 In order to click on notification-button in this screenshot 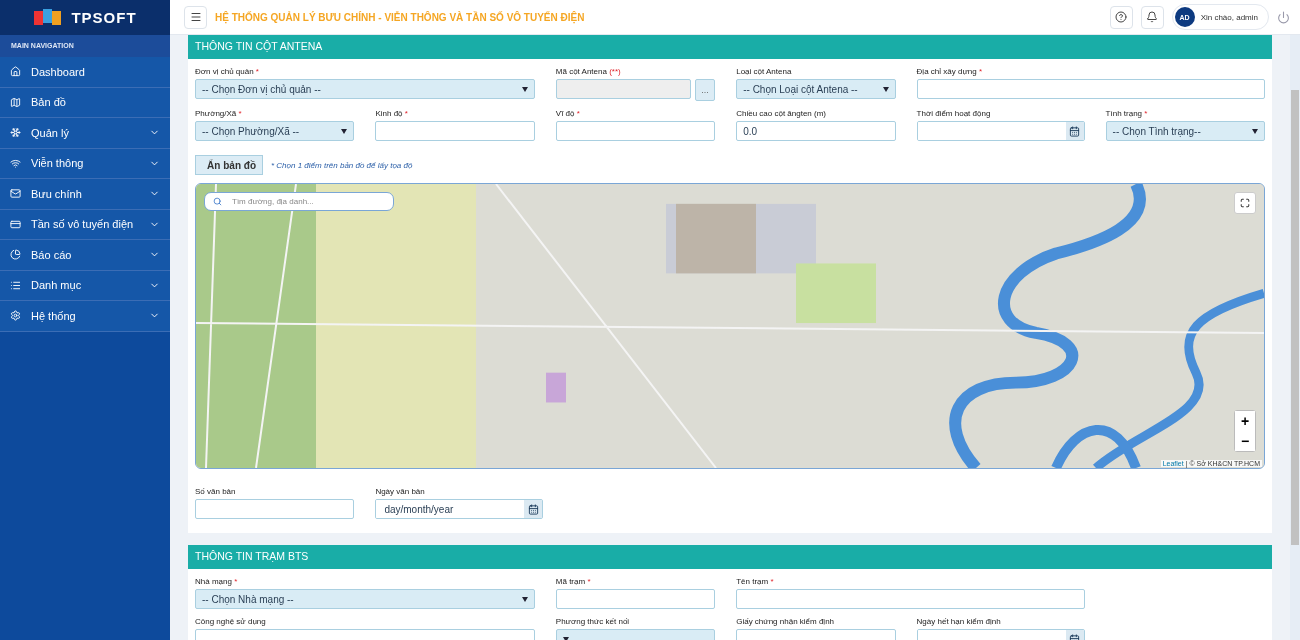, I will do `click(1152, 17)`.